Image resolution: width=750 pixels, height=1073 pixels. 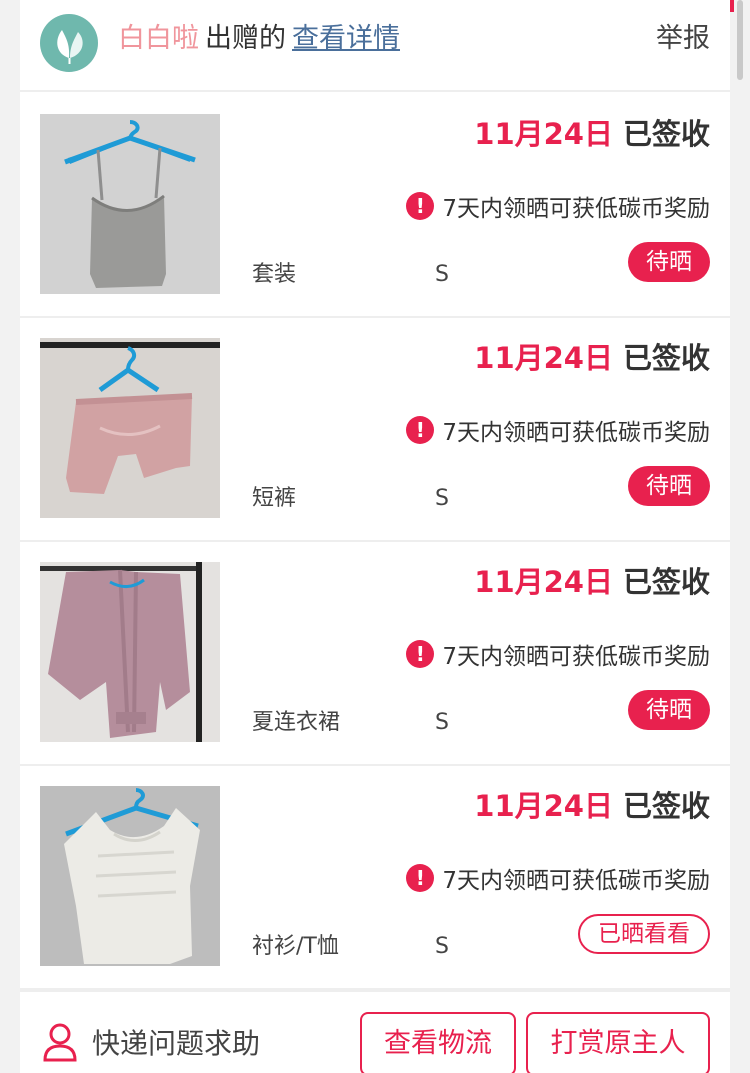 I want to click on card-header: 白白啦 出赠的 查看详情 举报, so click(x=375, y=46).